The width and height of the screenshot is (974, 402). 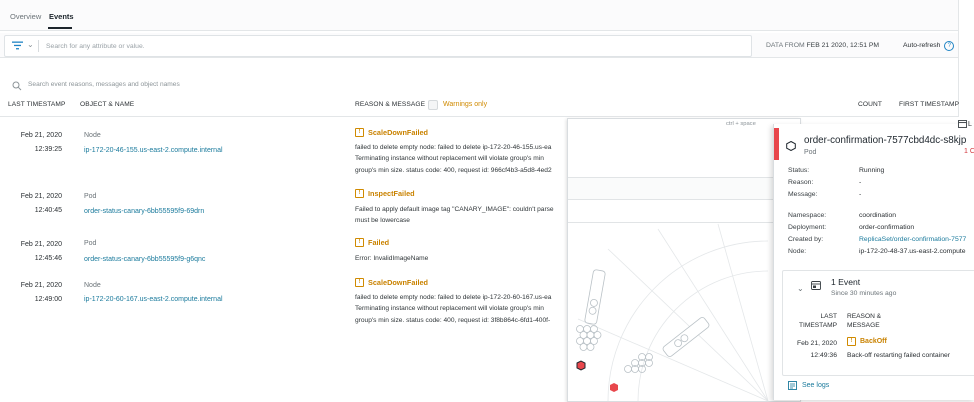 I want to click on row-message: failed to delete empty node, so click(x=461, y=159).